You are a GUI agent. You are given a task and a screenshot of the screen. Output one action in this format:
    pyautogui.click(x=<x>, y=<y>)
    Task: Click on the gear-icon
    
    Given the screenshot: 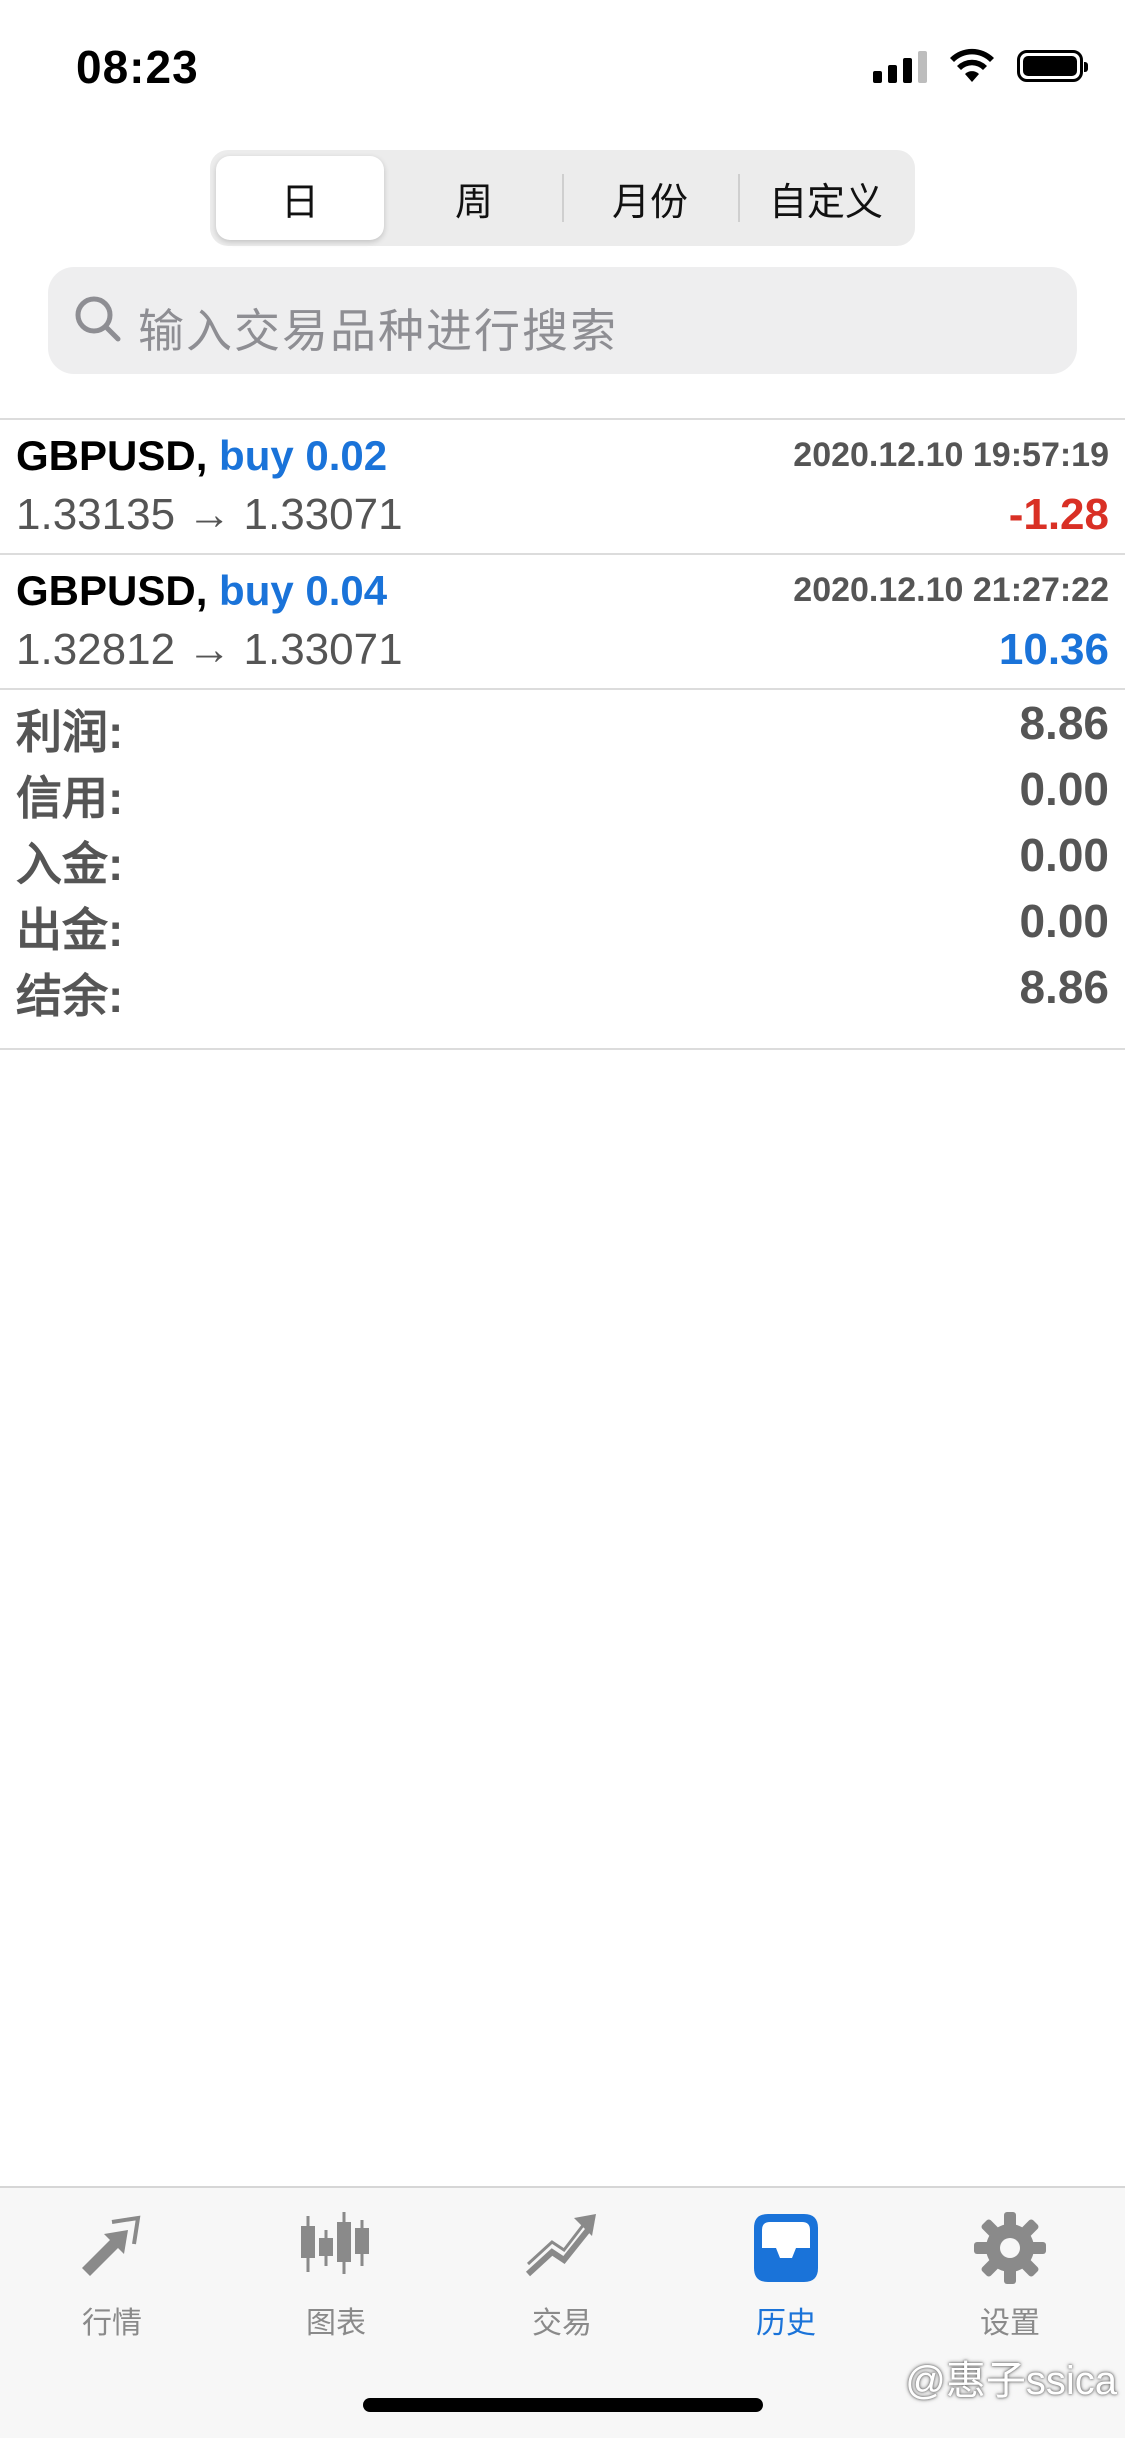 What is the action you would take?
    pyautogui.click(x=1010, y=2248)
    